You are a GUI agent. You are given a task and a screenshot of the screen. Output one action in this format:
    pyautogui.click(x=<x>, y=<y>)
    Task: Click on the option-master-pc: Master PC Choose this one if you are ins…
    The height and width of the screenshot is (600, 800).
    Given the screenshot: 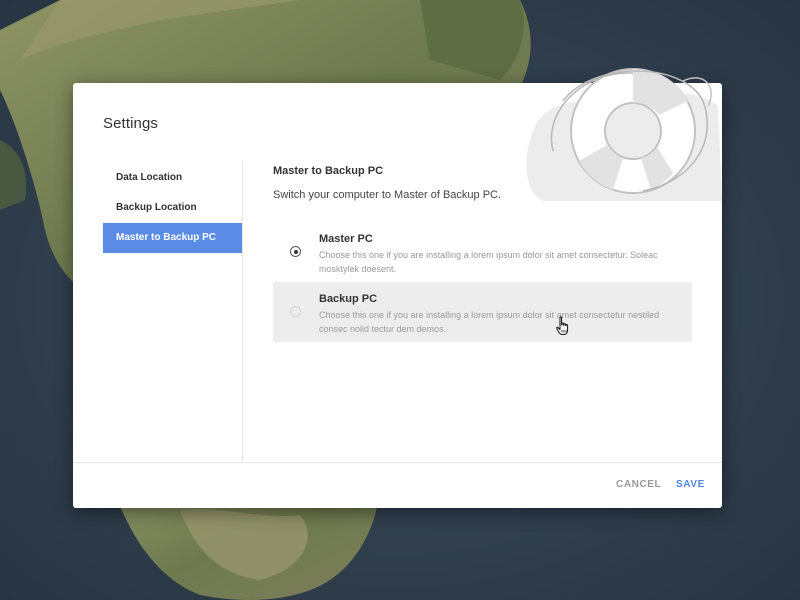 What is the action you would take?
    pyautogui.click(x=482, y=252)
    